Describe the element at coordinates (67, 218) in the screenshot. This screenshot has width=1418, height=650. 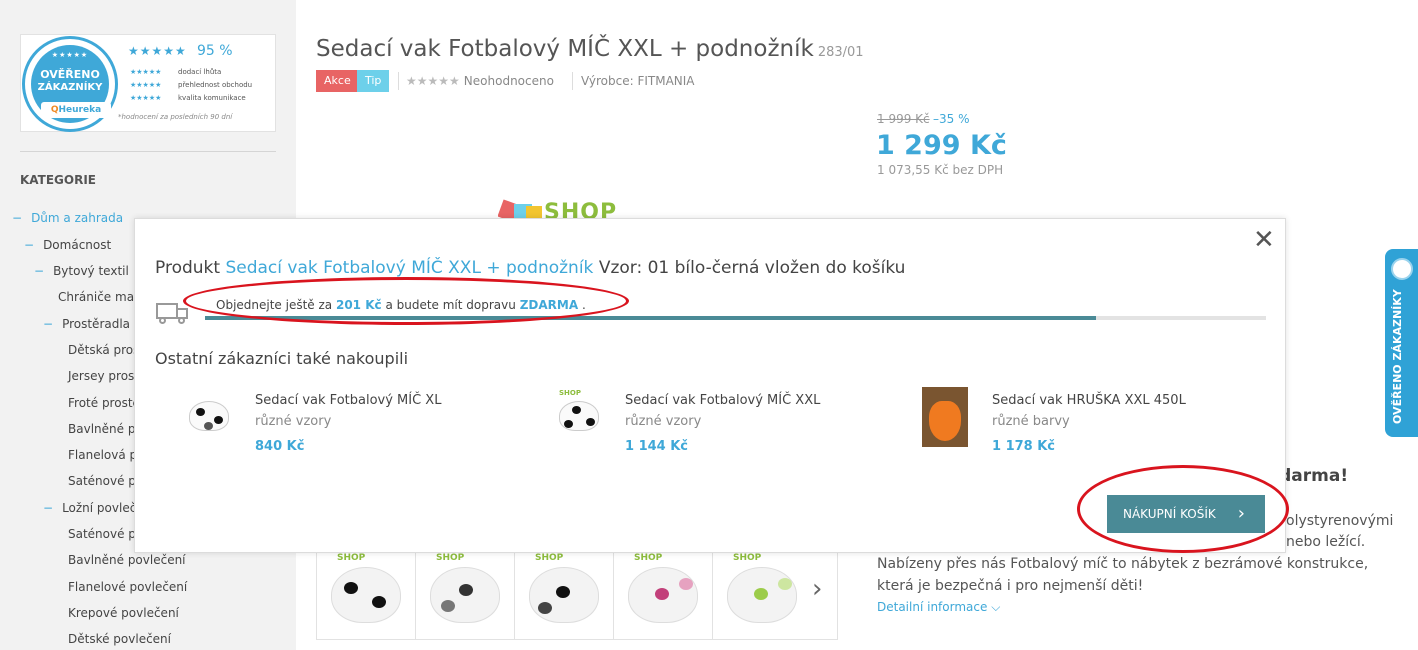
I see `category-item: − Dům a zahrada` at that location.